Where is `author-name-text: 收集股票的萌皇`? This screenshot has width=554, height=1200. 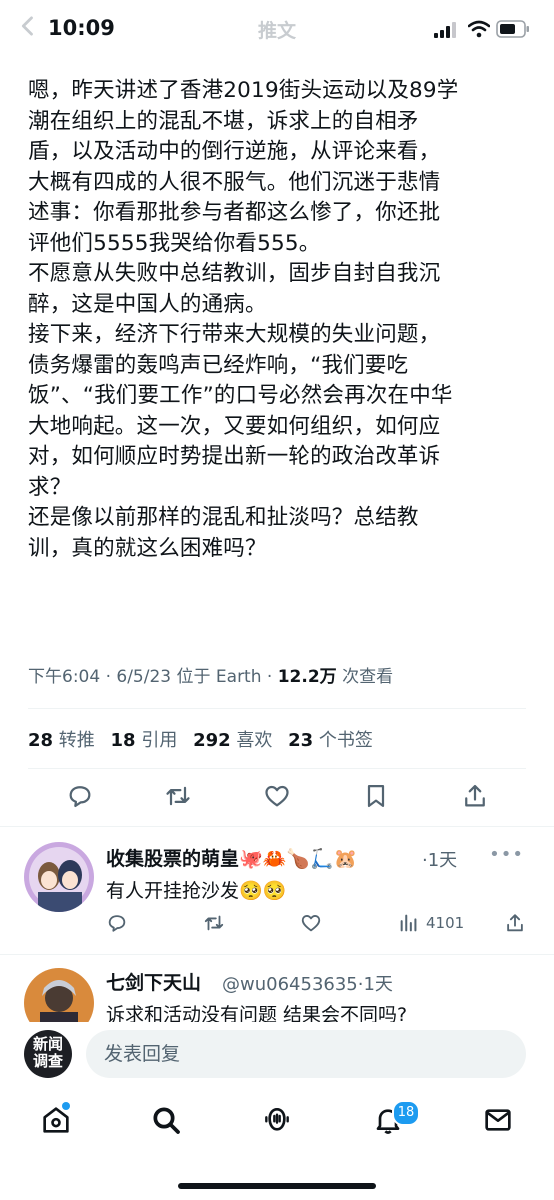
author-name-text: 收集股票的萌皇 is located at coordinates (173, 859).